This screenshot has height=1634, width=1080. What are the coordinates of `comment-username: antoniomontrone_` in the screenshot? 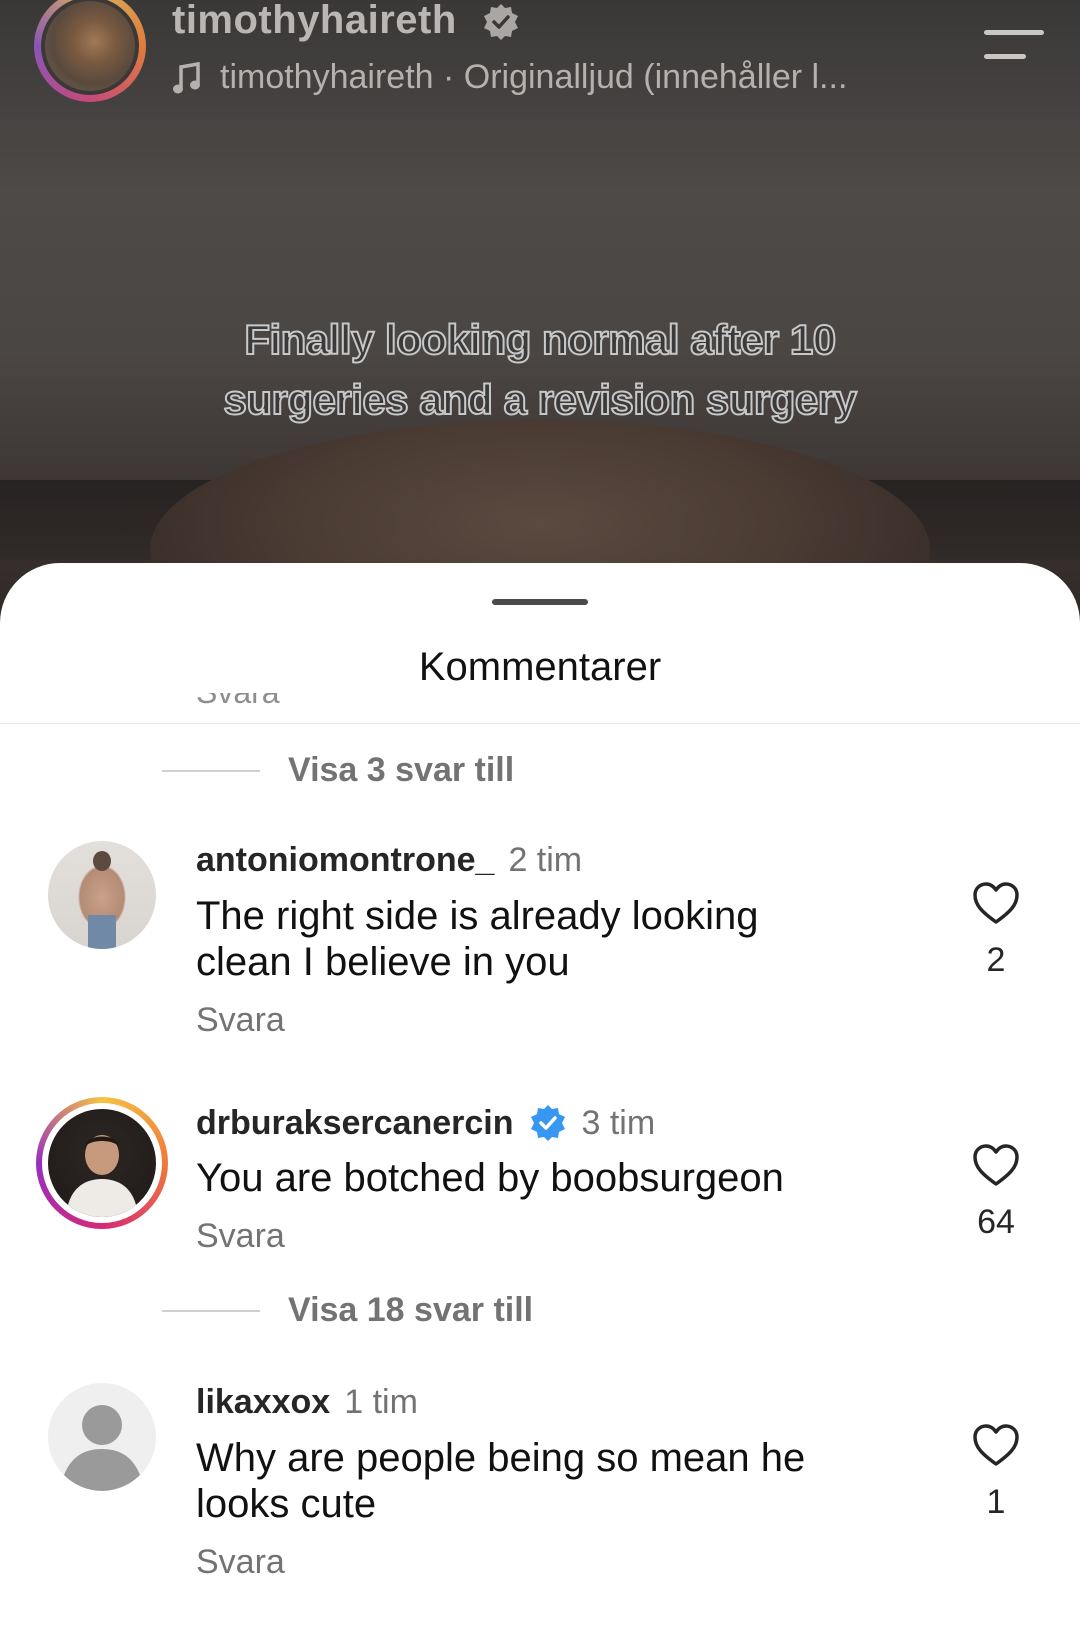 It's located at (345, 860).